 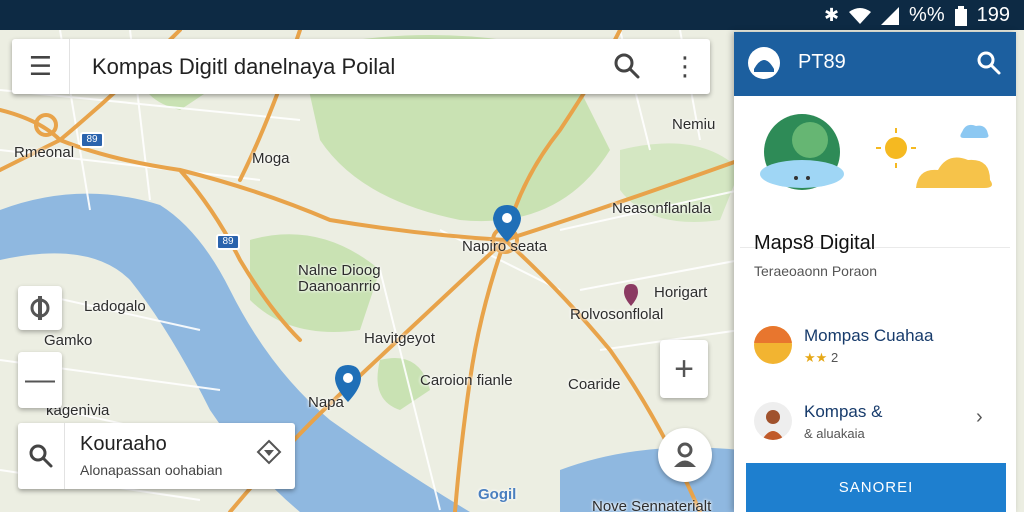 I want to click on map-label: Nalne Dioog, so click(x=339, y=270).